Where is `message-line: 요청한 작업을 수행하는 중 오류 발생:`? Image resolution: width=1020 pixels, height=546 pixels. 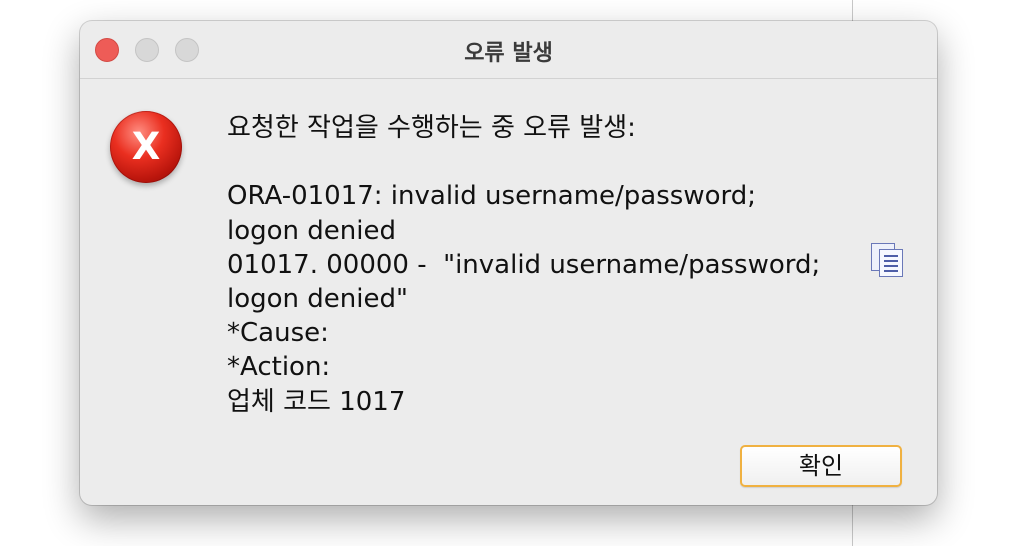 message-line: 요청한 작업을 수행하는 중 오류 발생: is located at coordinates (431, 128).